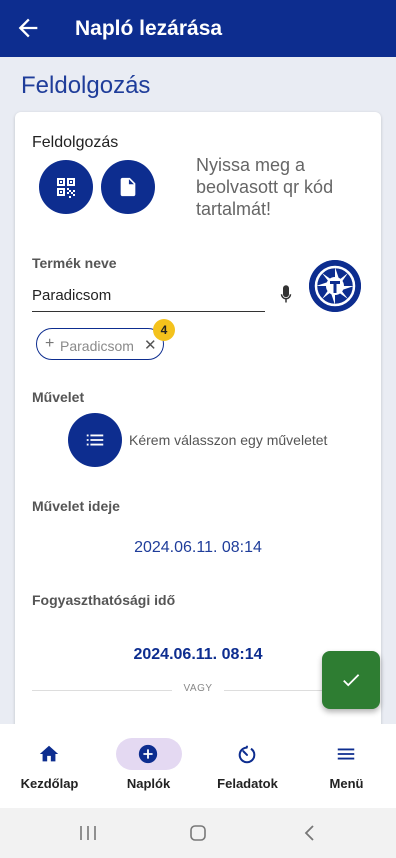  Describe the element at coordinates (148, 766) in the screenshot. I see `nav-item-logs: Naplók` at that location.